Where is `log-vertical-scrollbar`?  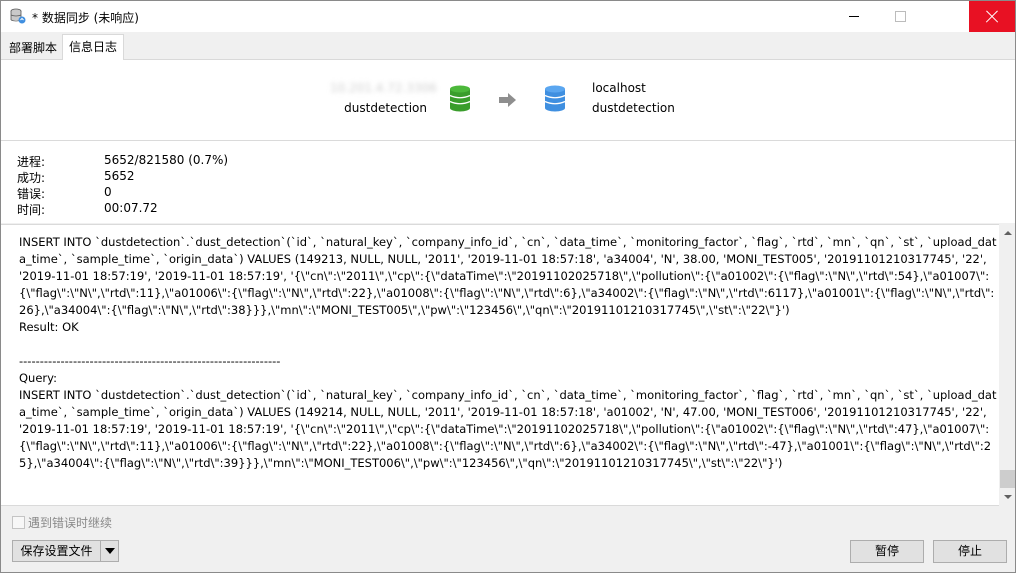
log-vertical-scrollbar is located at coordinates (1007, 365).